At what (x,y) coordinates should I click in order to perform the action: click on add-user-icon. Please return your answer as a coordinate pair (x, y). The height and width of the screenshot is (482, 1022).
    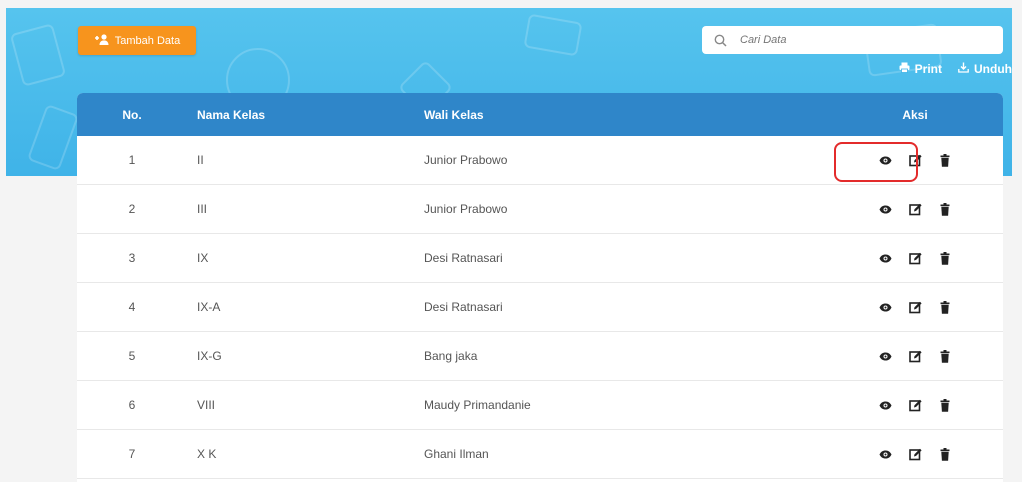
    Looking at the image, I should click on (102, 40).